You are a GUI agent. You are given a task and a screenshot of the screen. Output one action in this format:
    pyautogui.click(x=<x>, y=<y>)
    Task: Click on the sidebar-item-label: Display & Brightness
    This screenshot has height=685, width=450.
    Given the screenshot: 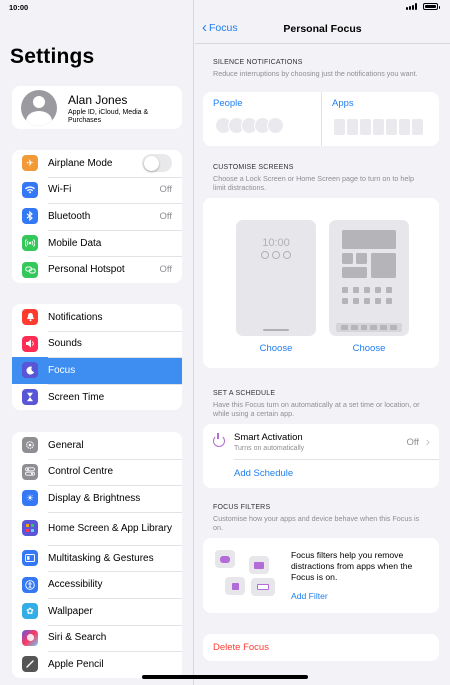 What is the action you would take?
    pyautogui.click(x=94, y=498)
    